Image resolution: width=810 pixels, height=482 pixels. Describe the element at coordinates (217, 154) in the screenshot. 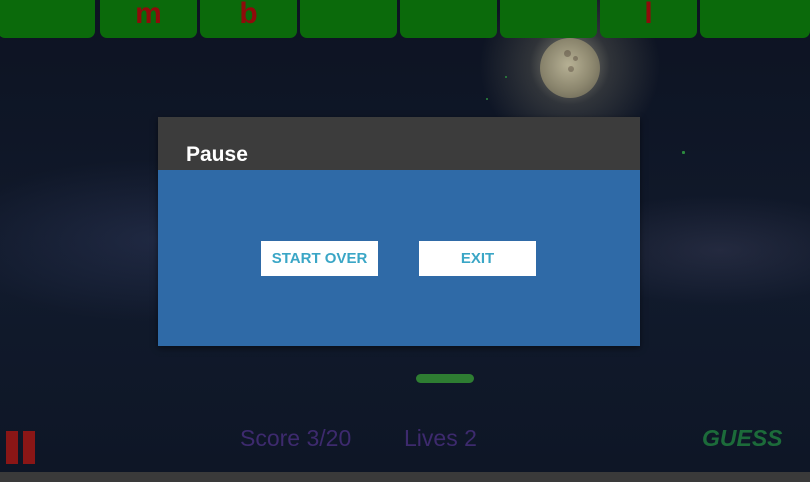

I see `dialog-title: Pause` at that location.